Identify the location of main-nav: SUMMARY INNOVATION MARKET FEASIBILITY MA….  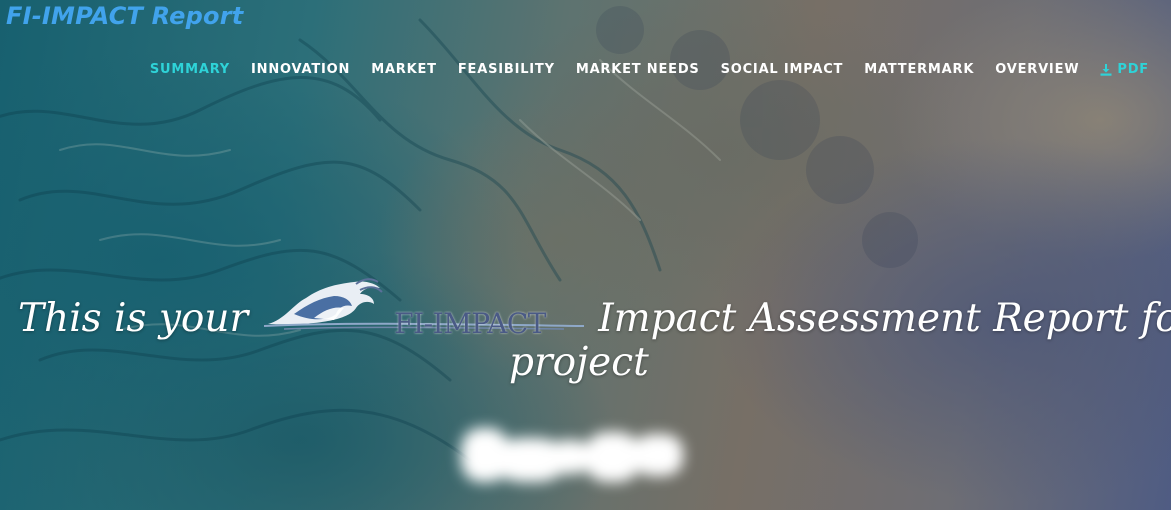
(649, 69).